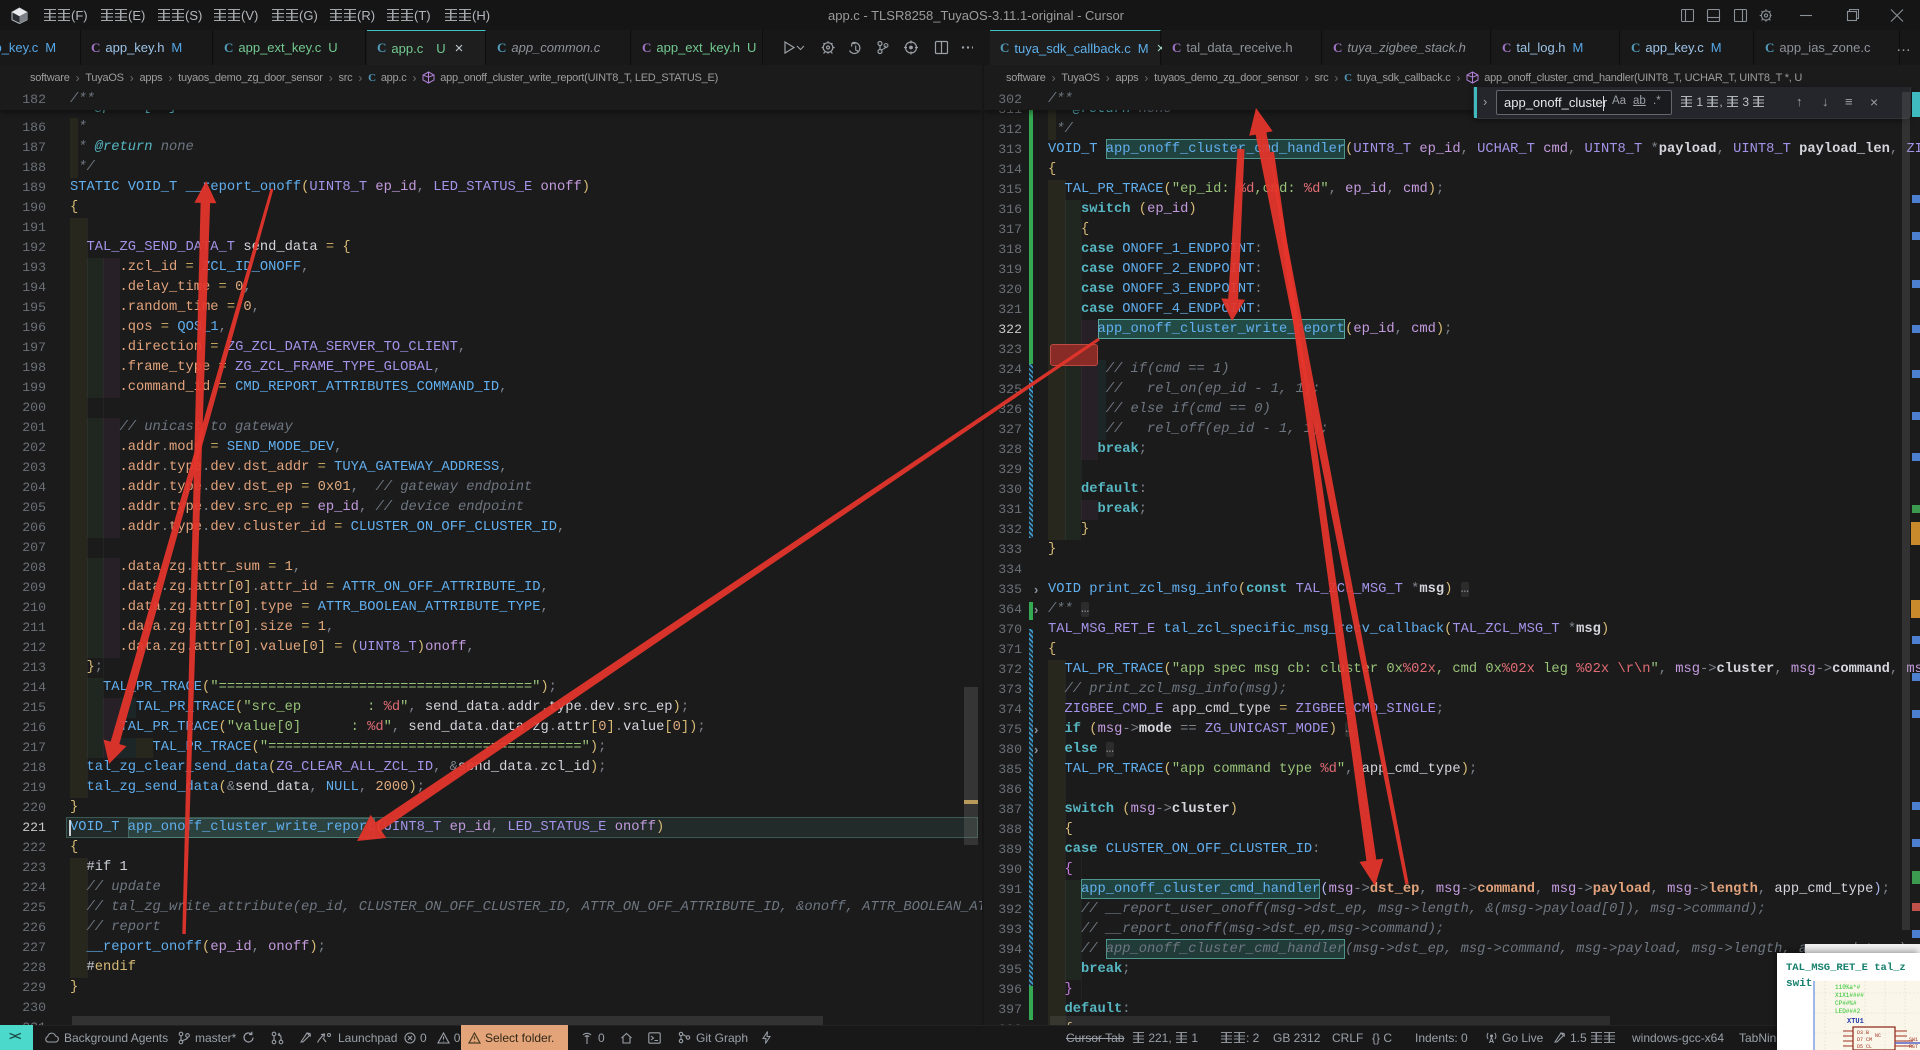 This screenshot has height=1050, width=1920. I want to click on svg-text: X1X1####, so click(1849, 995).